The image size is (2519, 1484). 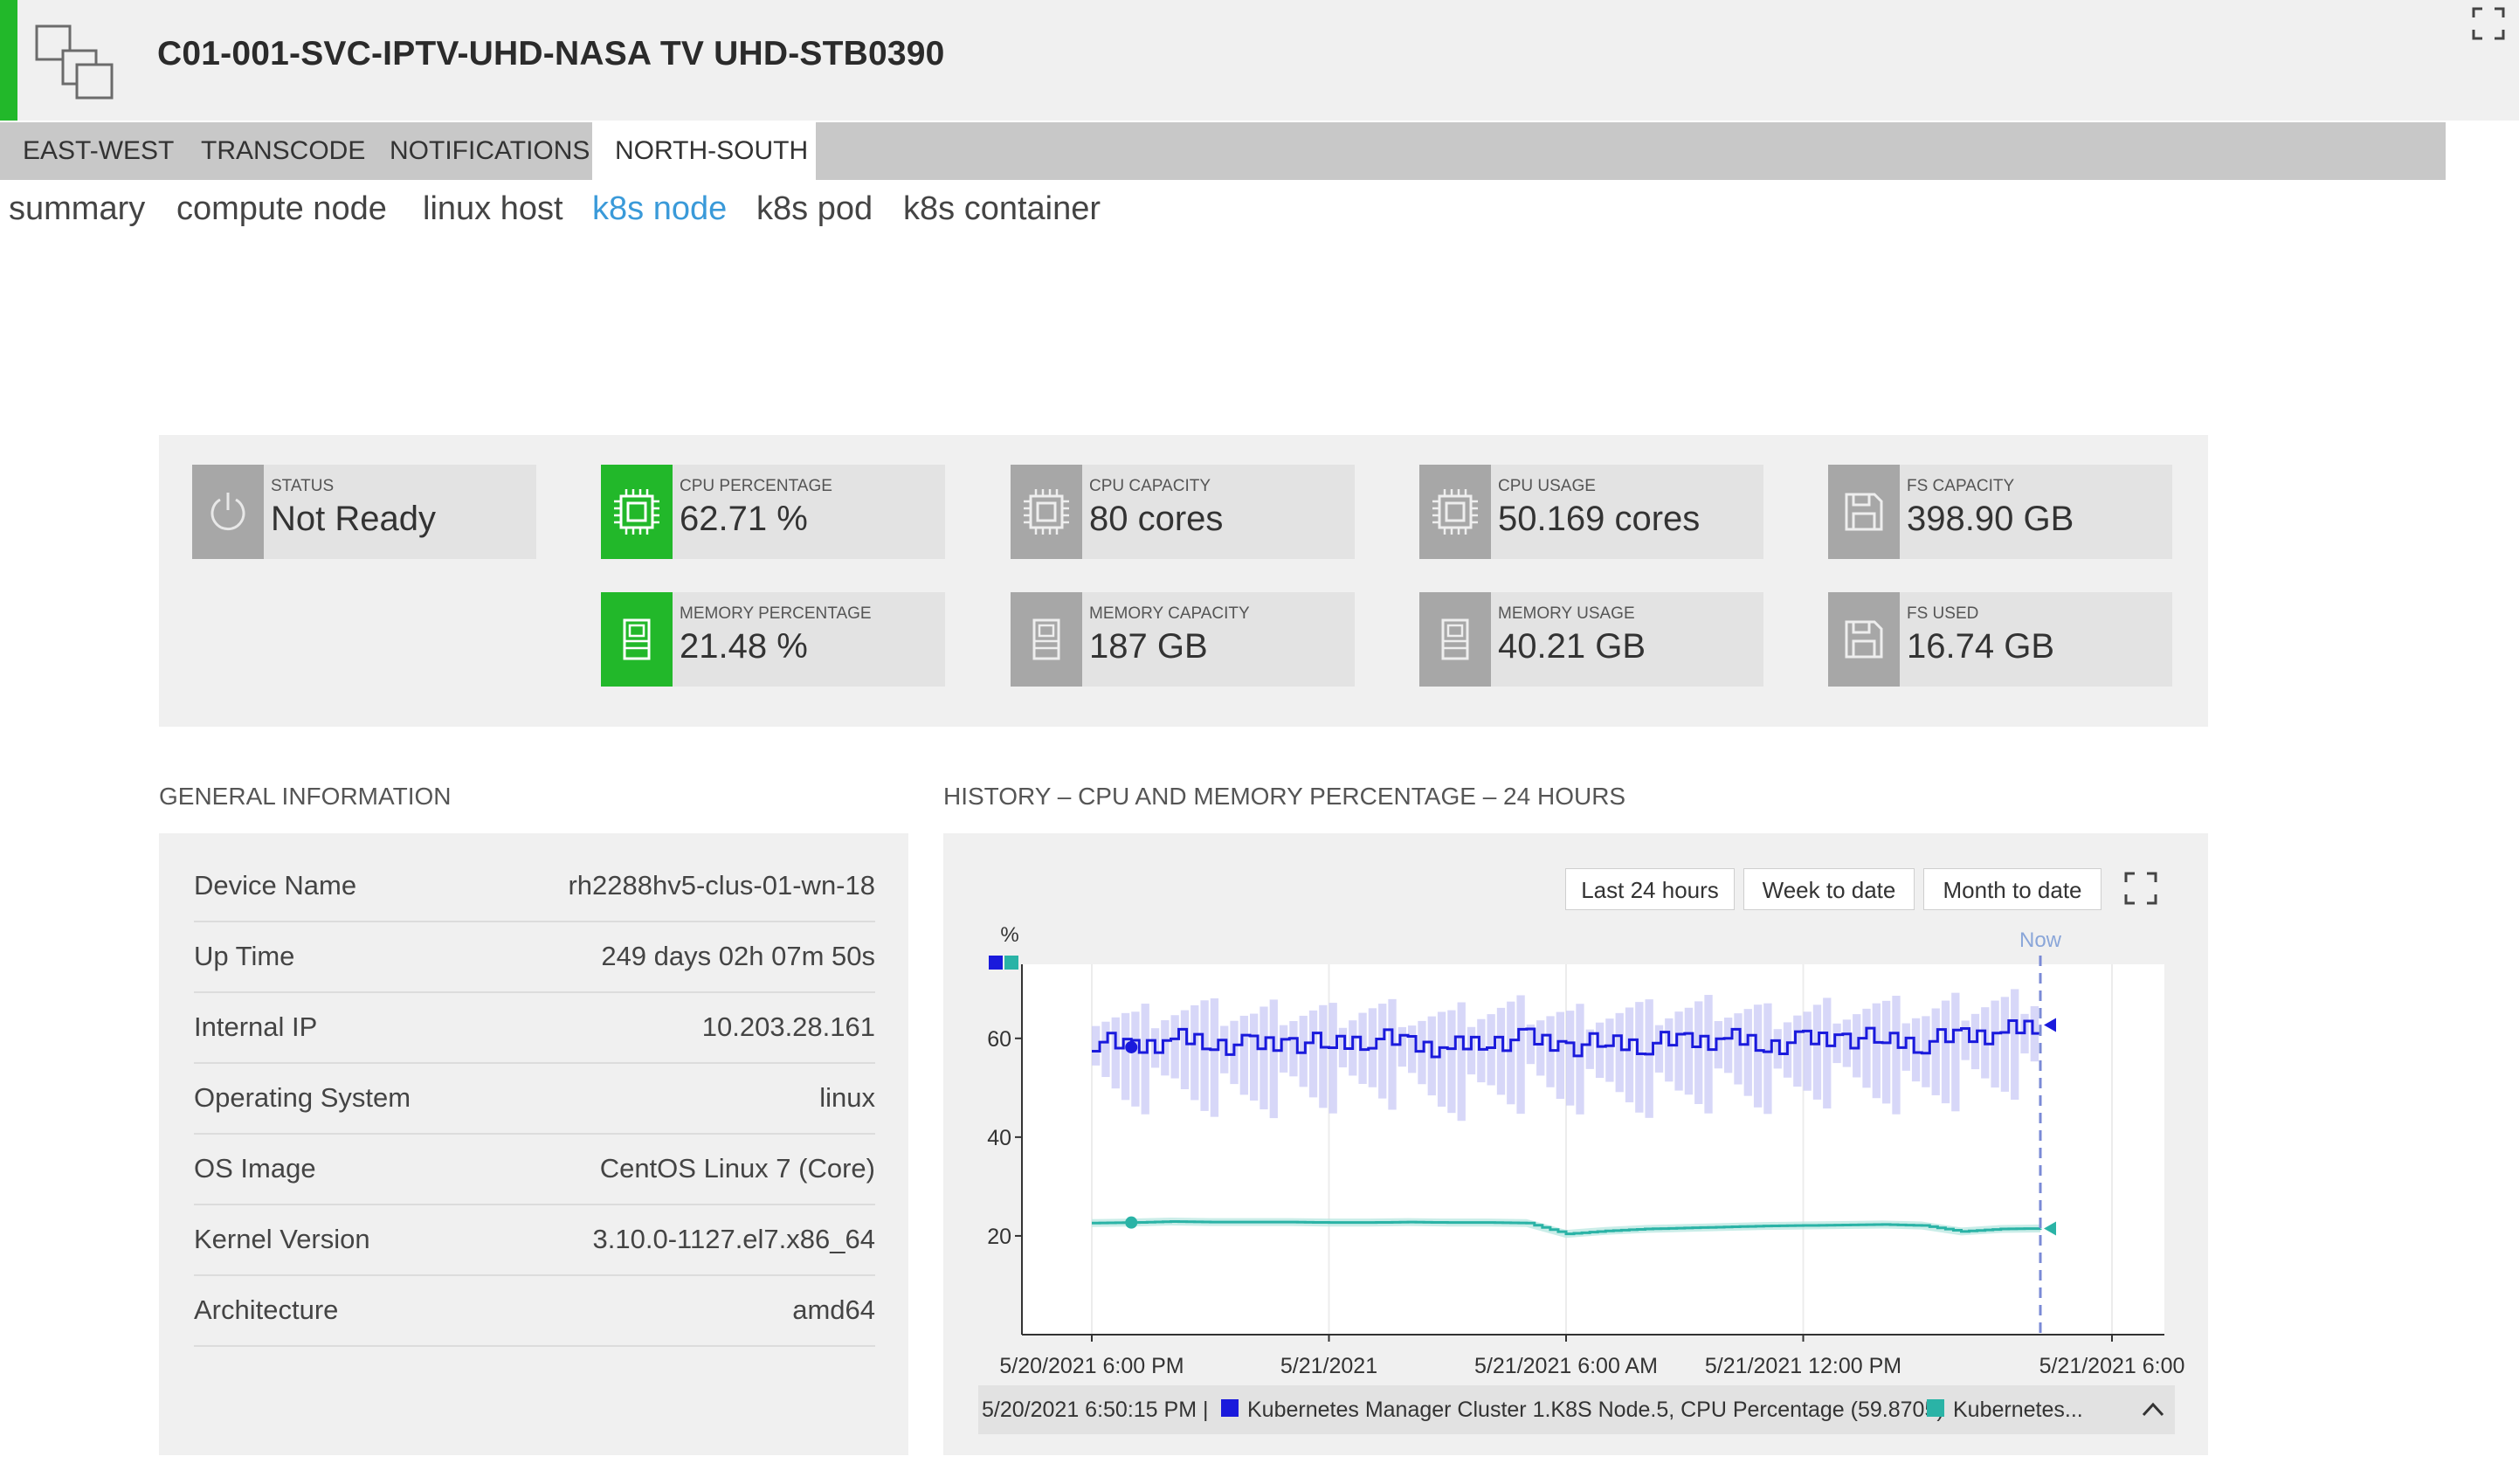 What do you see at coordinates (773, 512) in the screenshot?
I see `metric-cpu-percentage: CPU PERCENTAGE 62.71 %` at bounding box center [773, 512].